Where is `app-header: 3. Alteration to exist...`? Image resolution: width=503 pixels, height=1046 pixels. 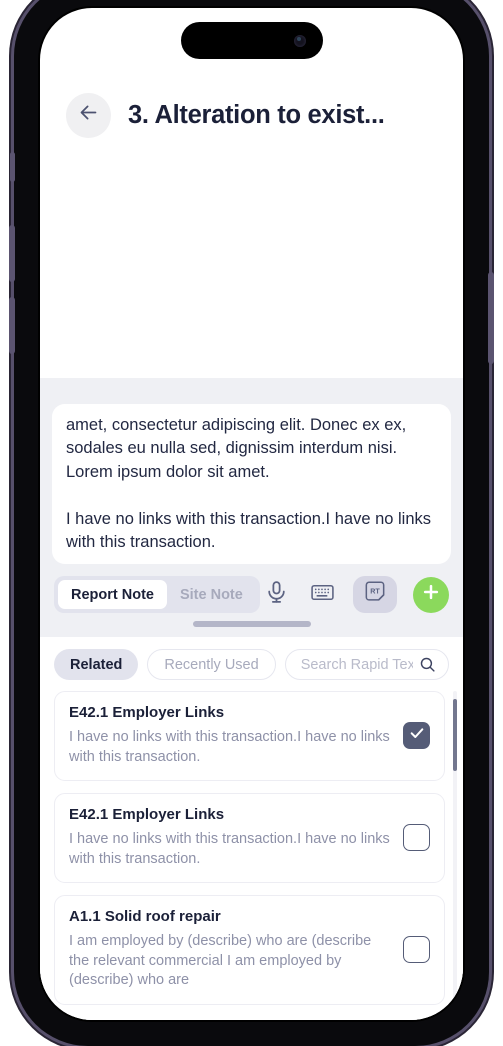
app-header: 3. Alteration to exist... is located at coordinates (251, 115).